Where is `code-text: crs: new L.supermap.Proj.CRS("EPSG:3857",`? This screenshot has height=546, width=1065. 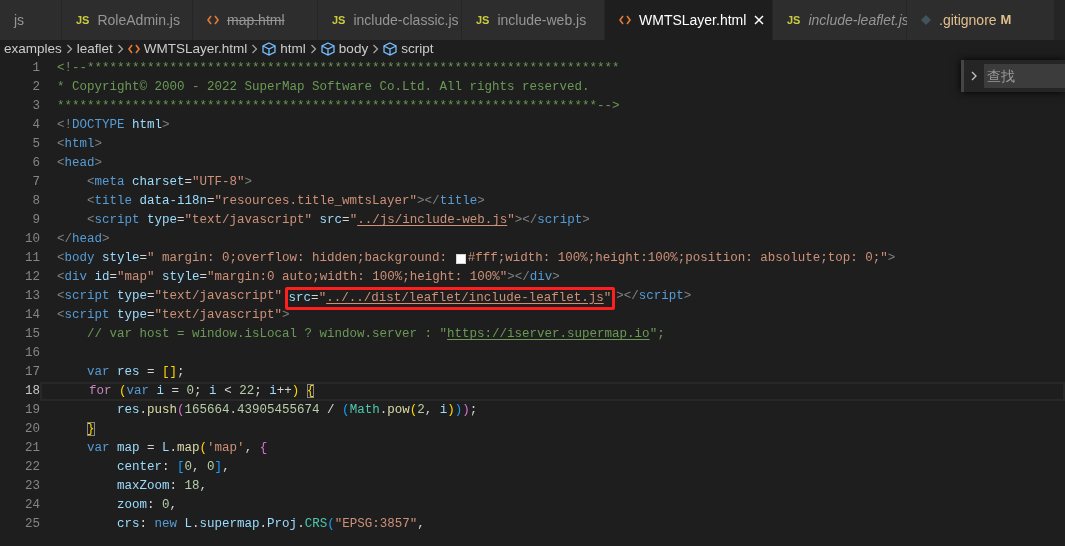
code-text: crs: new L.supermap.Proj.CRS("EPSG:3857", is located at coordinates (270, 525).